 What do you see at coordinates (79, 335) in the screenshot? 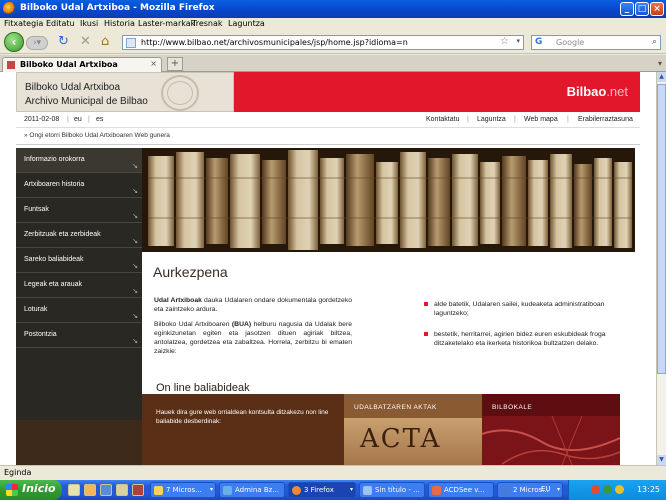
I see `sidebar-item-postontzia: Postontzia ↘` at bounding box center [79, 335].